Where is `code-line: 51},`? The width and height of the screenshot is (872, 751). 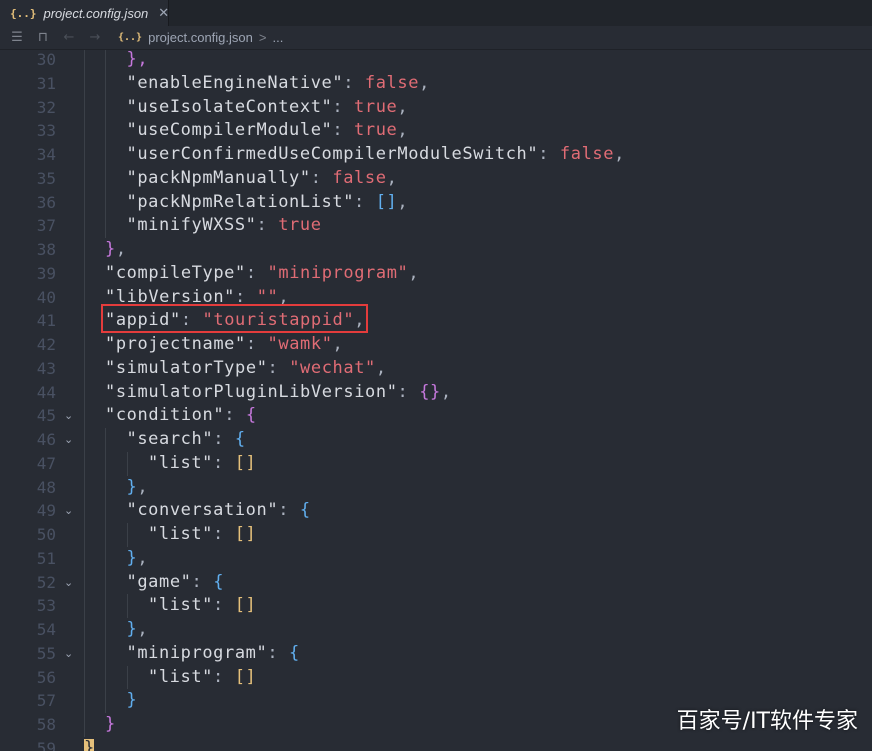 code-line: 51}, is located at coordinates (436, 559).